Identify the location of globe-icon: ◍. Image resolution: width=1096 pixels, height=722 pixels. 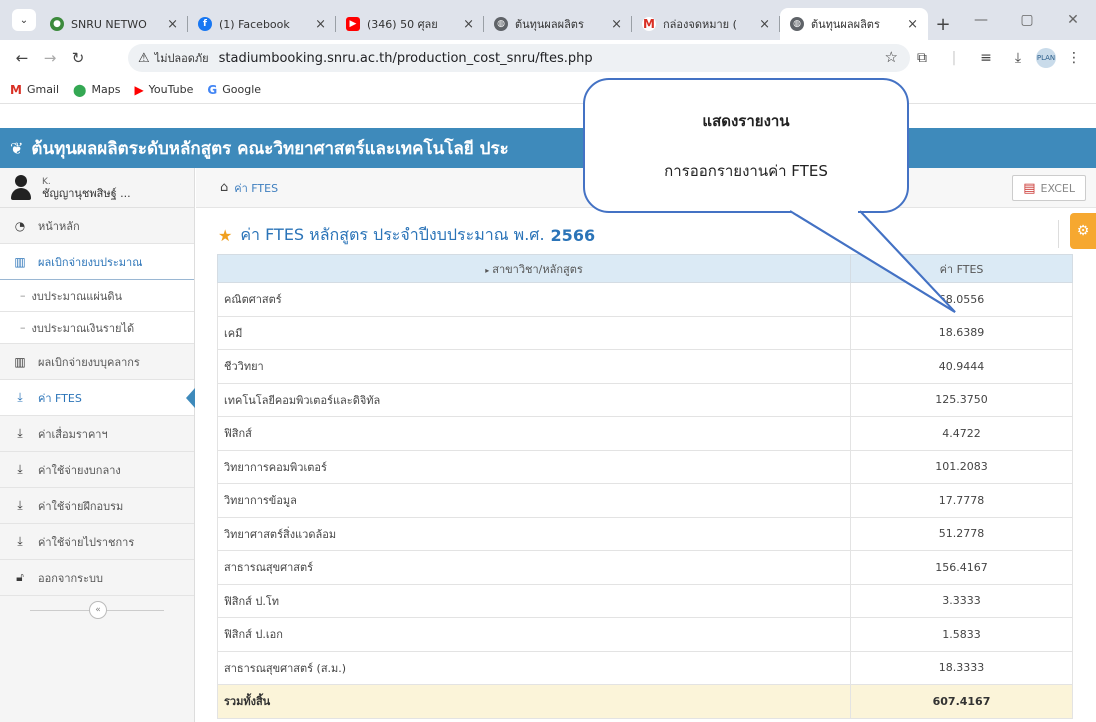
(797, 24).